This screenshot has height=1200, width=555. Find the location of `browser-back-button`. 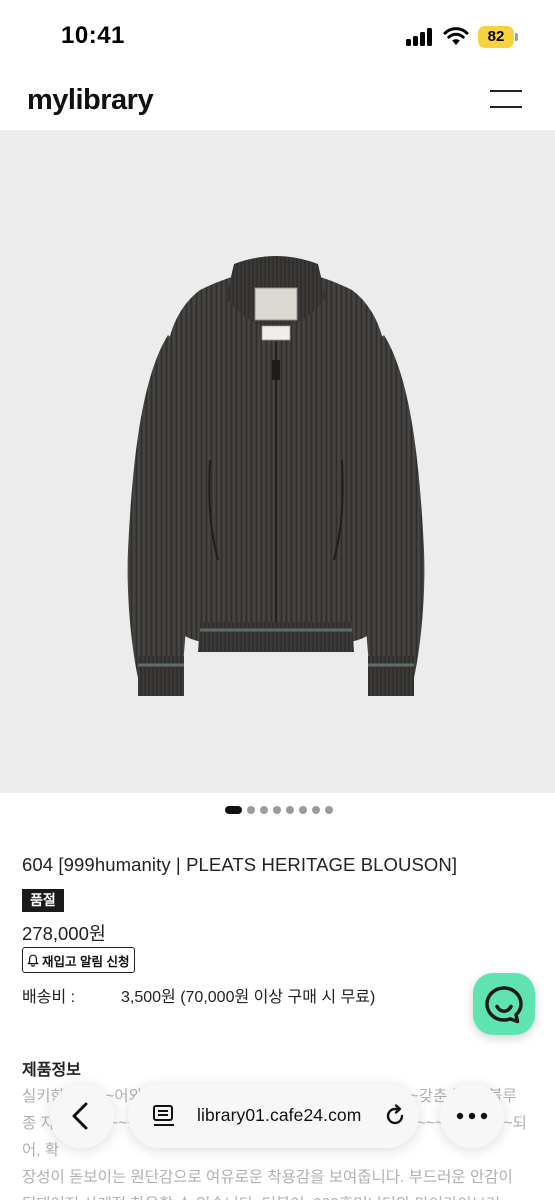

browser-back-button is located at coordinates (82, 1116).